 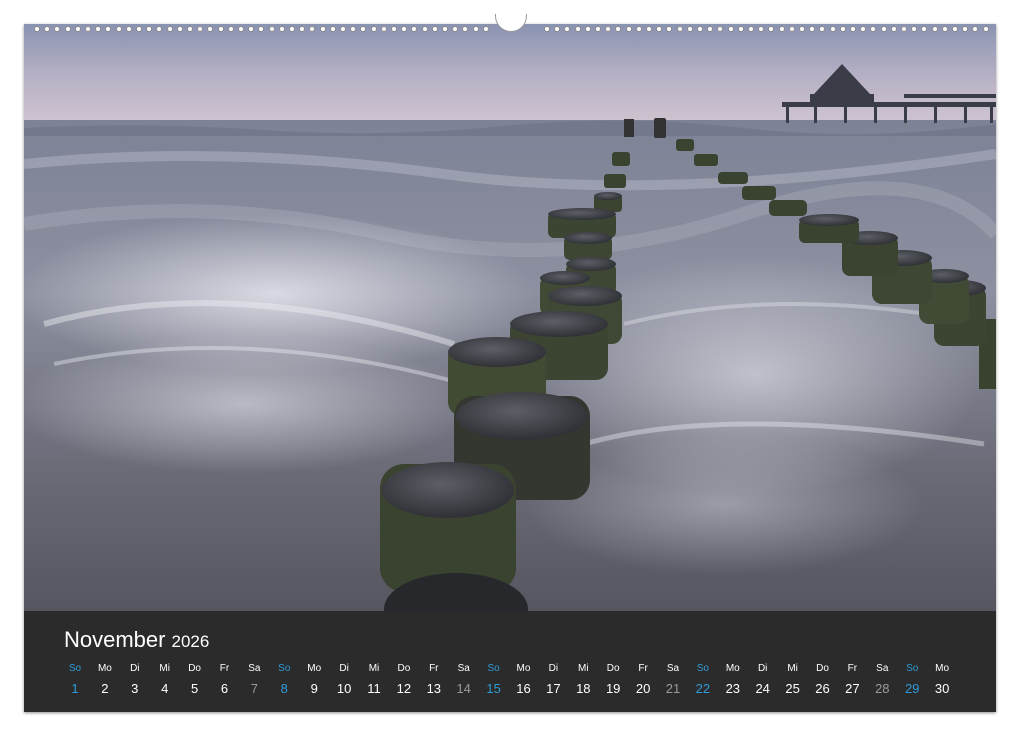 What do you see at coordinates (75, 688) in the screenshot?
I see `day-number: 1` at bounding box center [75, 688].